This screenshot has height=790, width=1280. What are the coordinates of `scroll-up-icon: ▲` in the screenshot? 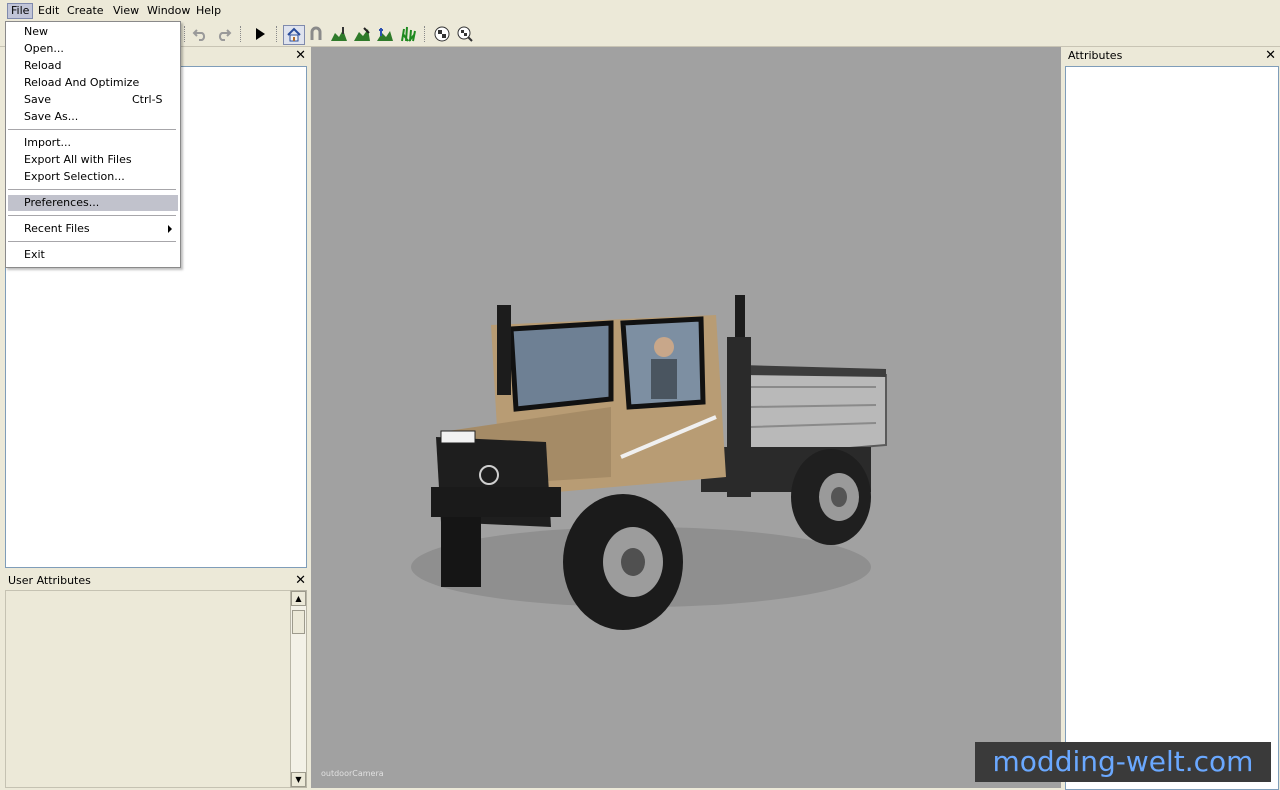 It's located at (298, 598).